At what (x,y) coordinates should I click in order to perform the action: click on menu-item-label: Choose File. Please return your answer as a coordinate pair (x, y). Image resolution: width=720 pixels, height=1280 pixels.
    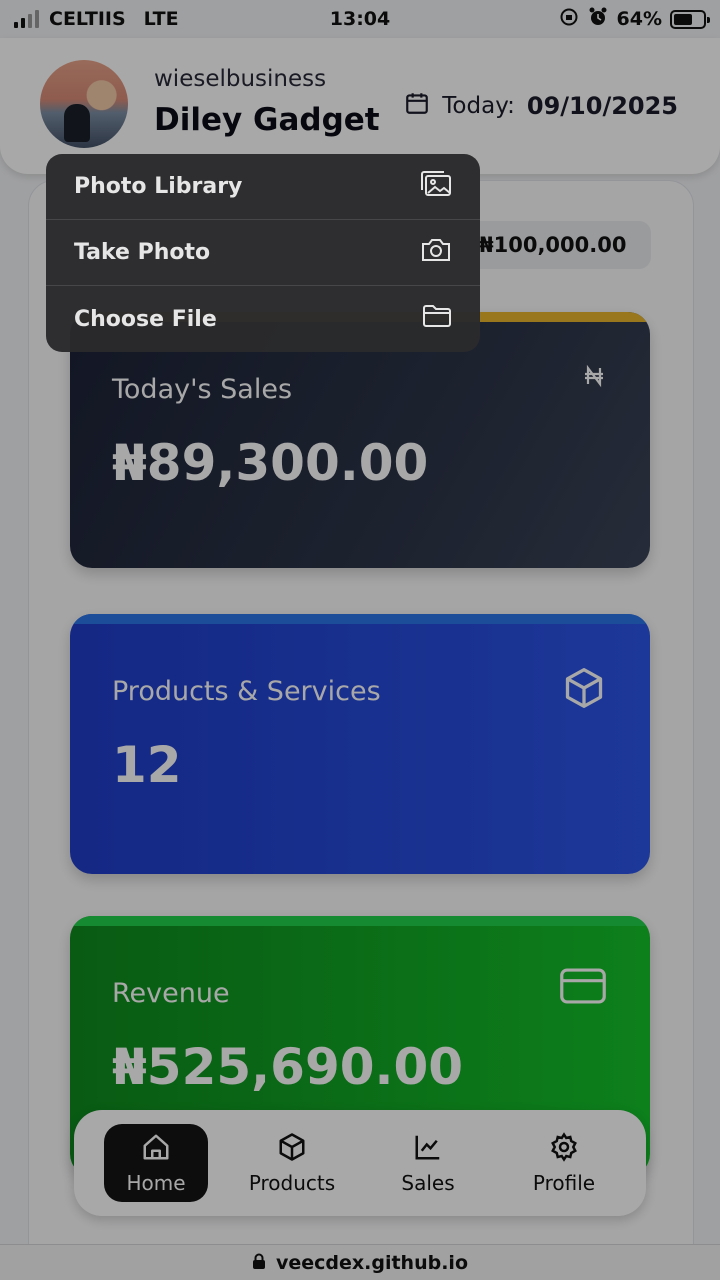
    Looking at the image, I should click on (145, 319).